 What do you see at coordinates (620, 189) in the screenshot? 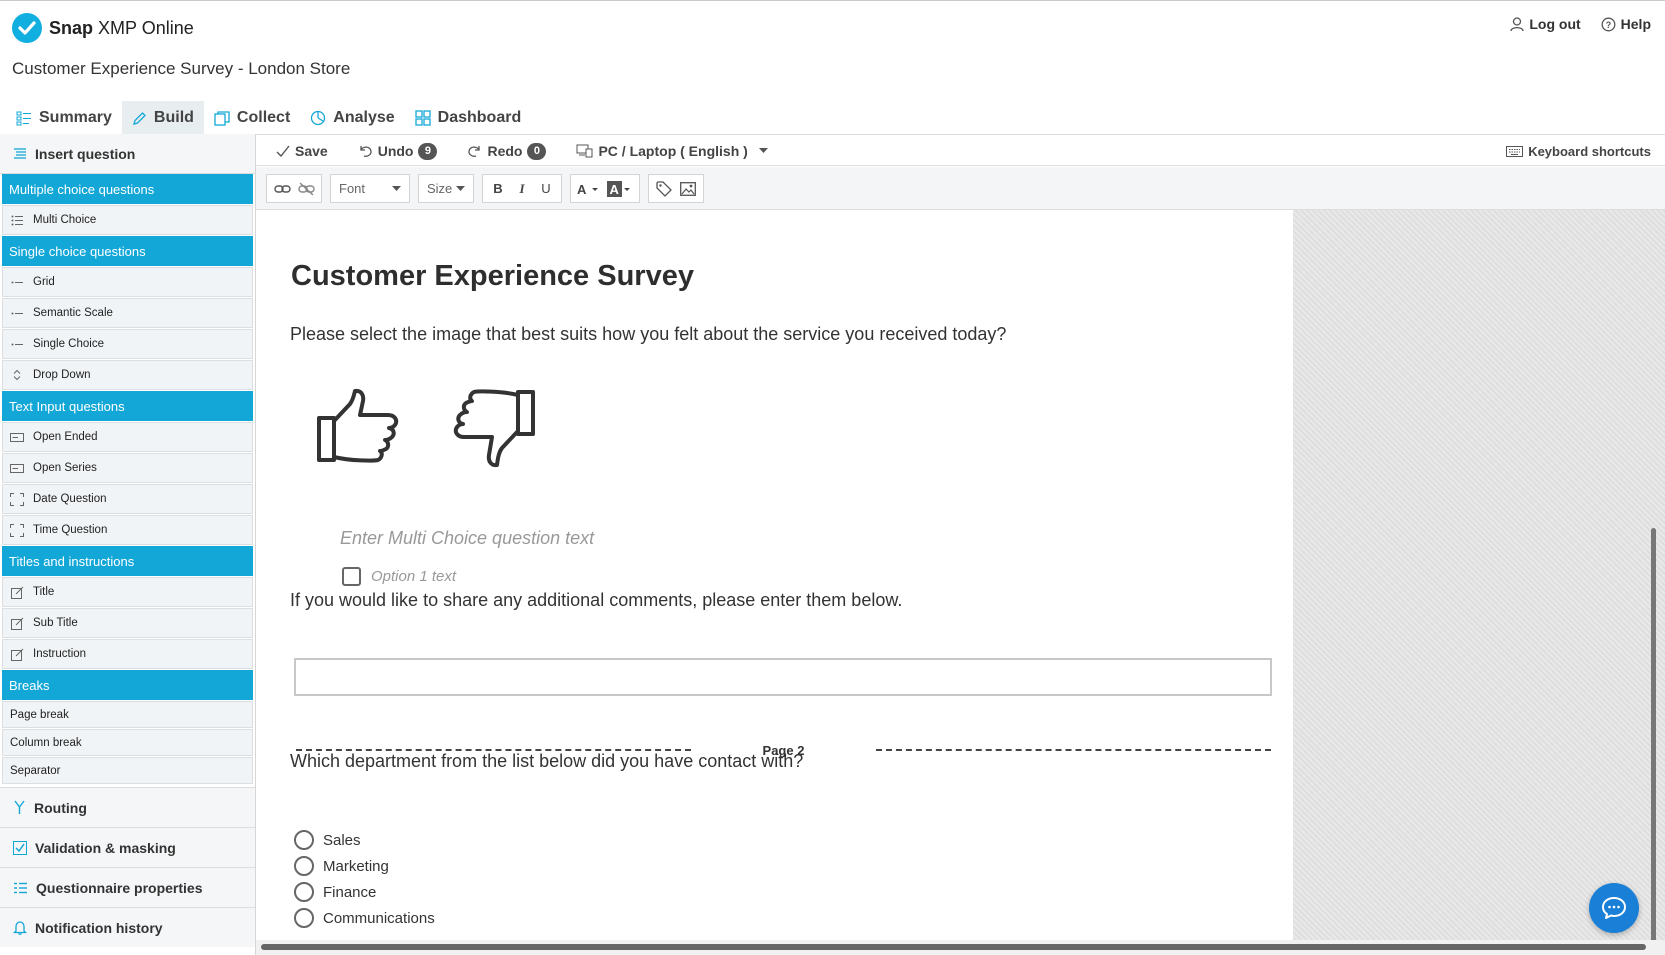
I see `background-color-icon: A` at bounding box center [620, 189].